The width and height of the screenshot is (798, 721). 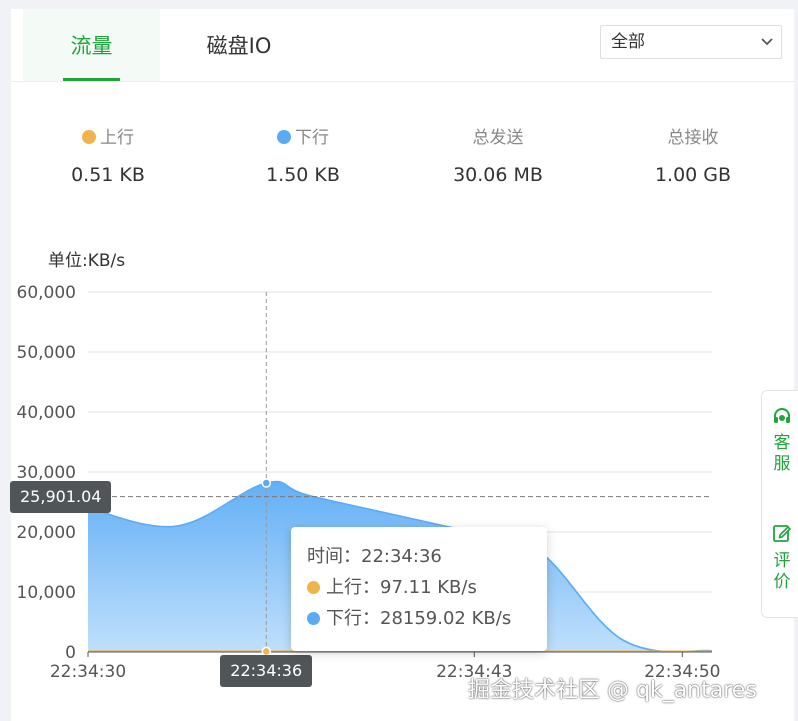 I want to click on tooltip-upload-name: 上行：, so click(x=353, y=587).